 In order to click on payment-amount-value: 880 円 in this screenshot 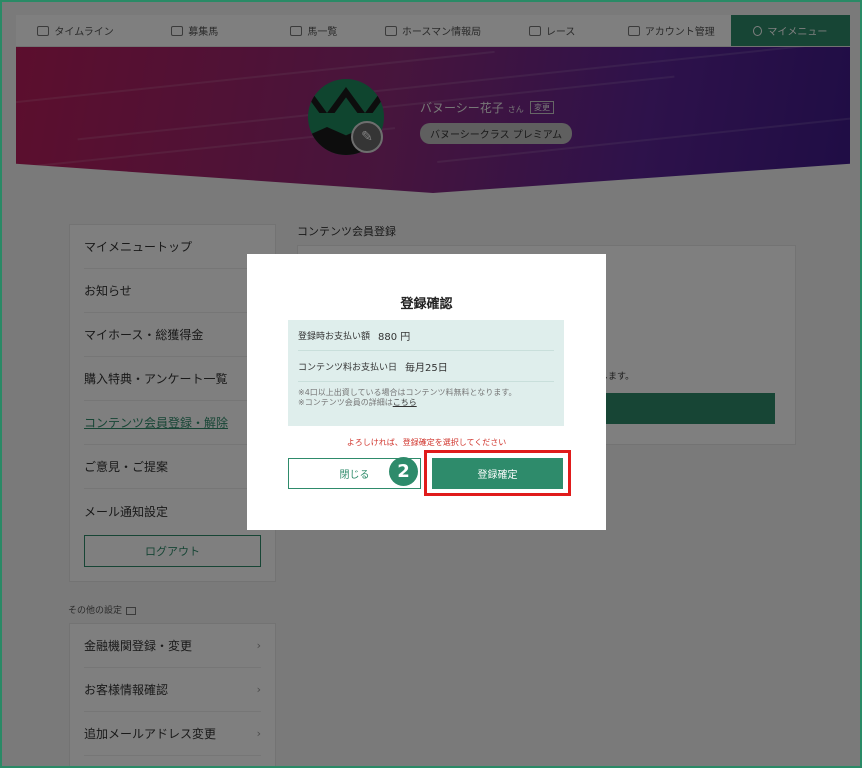, I will do `click(394, 337)`.